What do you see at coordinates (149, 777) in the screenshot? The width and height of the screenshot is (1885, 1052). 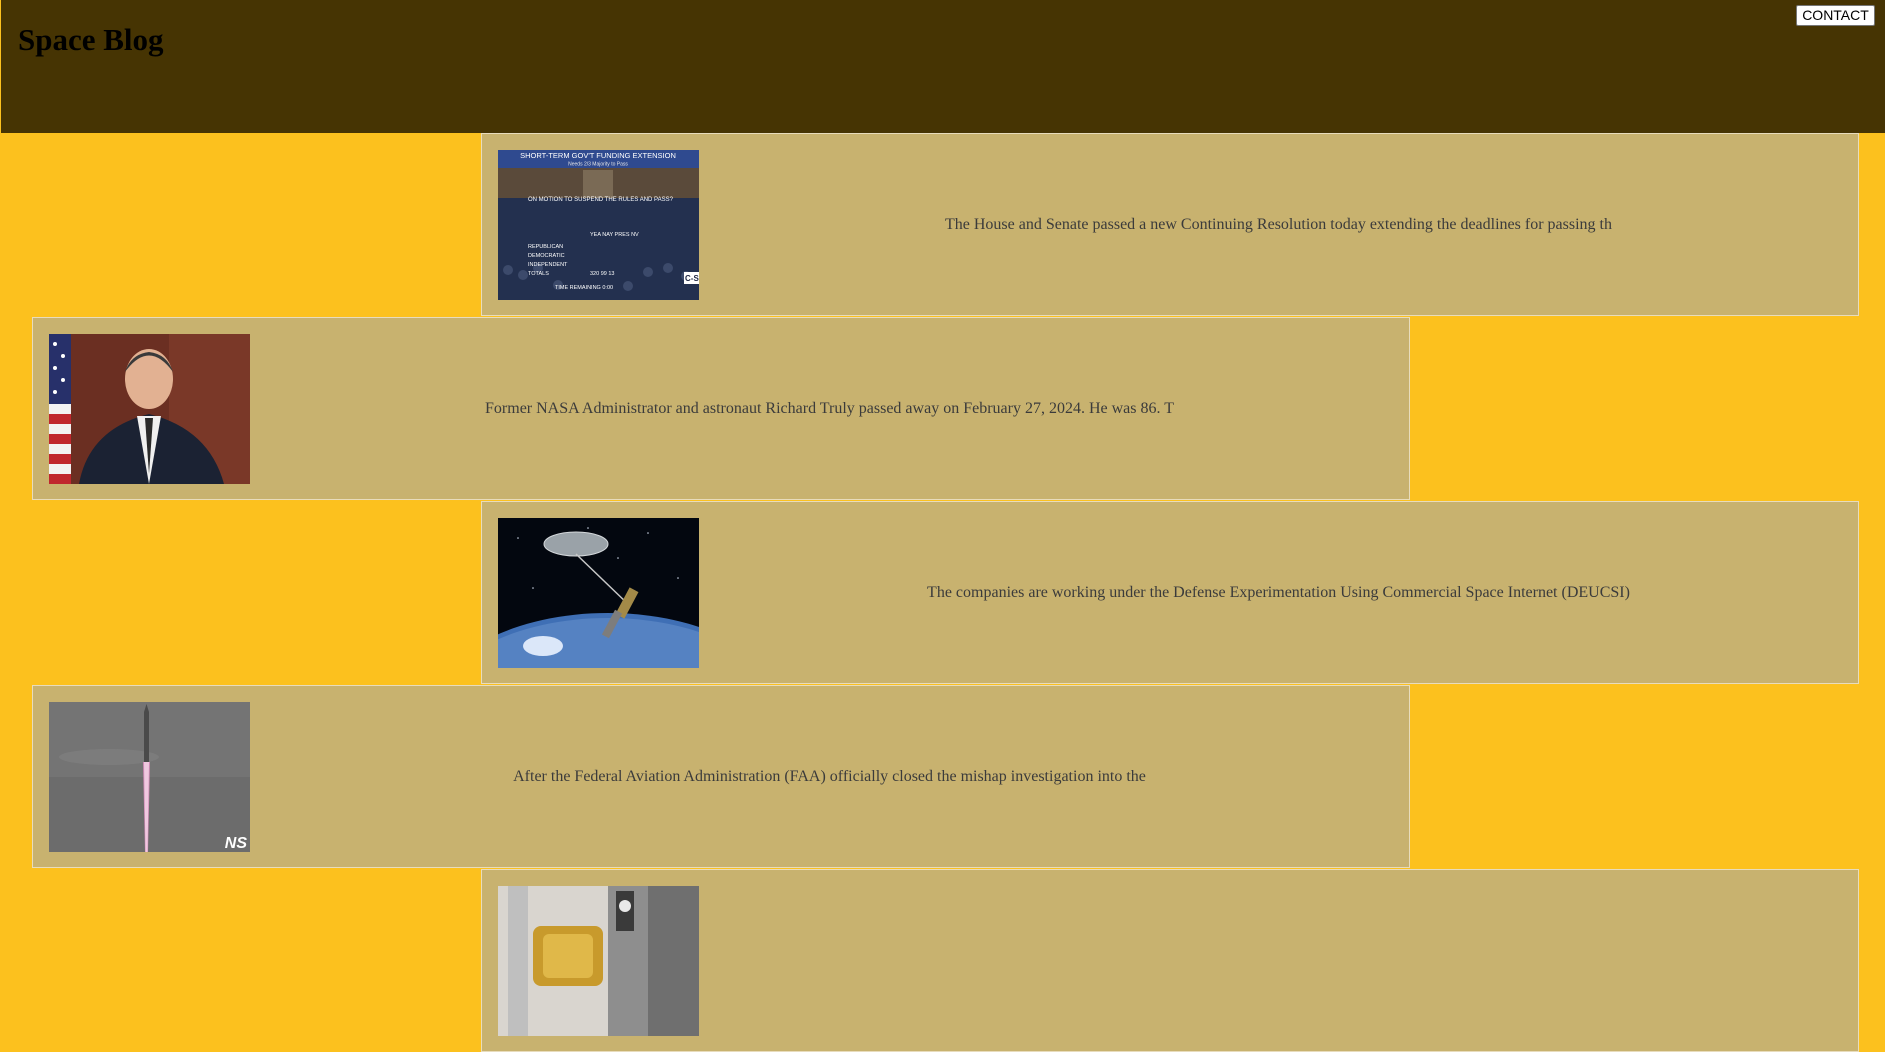 I see `rocket-launch-image: NS` at bounding box center [149, 777].